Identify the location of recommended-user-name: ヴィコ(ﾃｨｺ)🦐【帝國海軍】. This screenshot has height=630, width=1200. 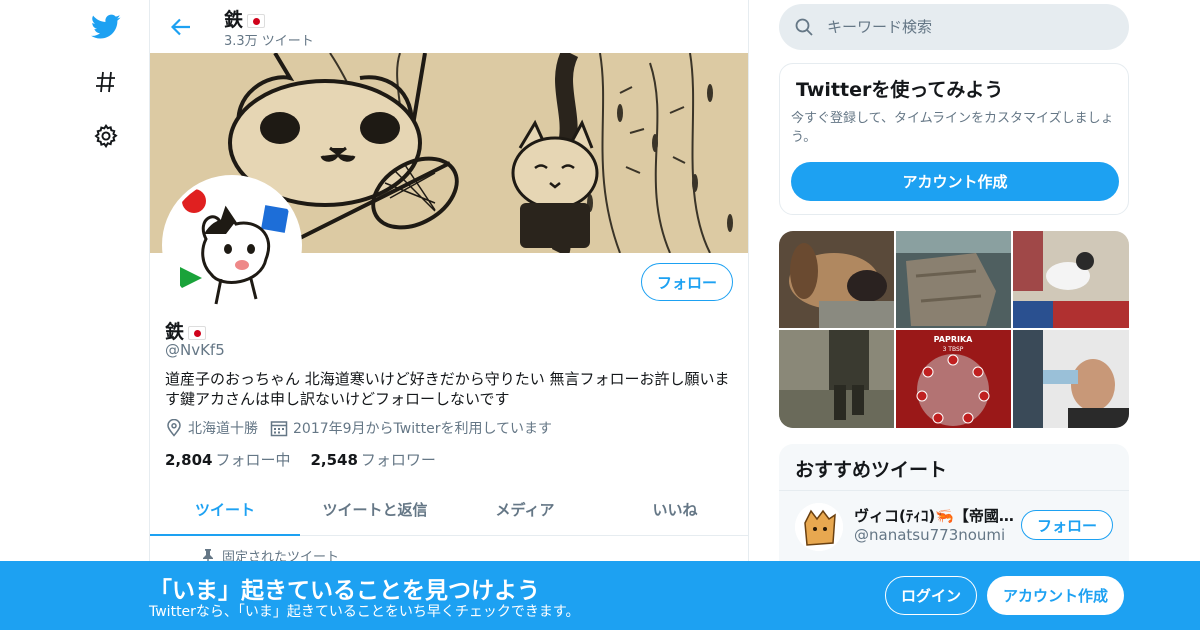
(934, 516).